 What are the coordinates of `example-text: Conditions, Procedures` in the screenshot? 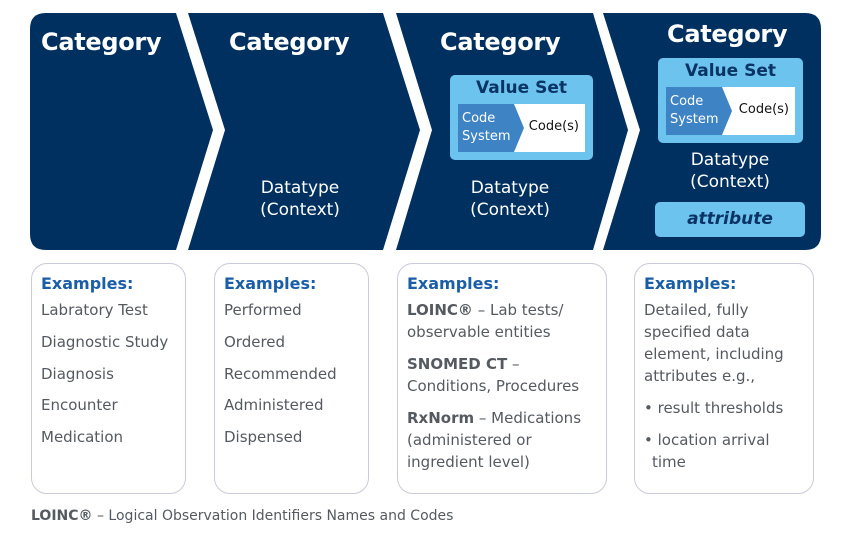 It's located at (493, 386).